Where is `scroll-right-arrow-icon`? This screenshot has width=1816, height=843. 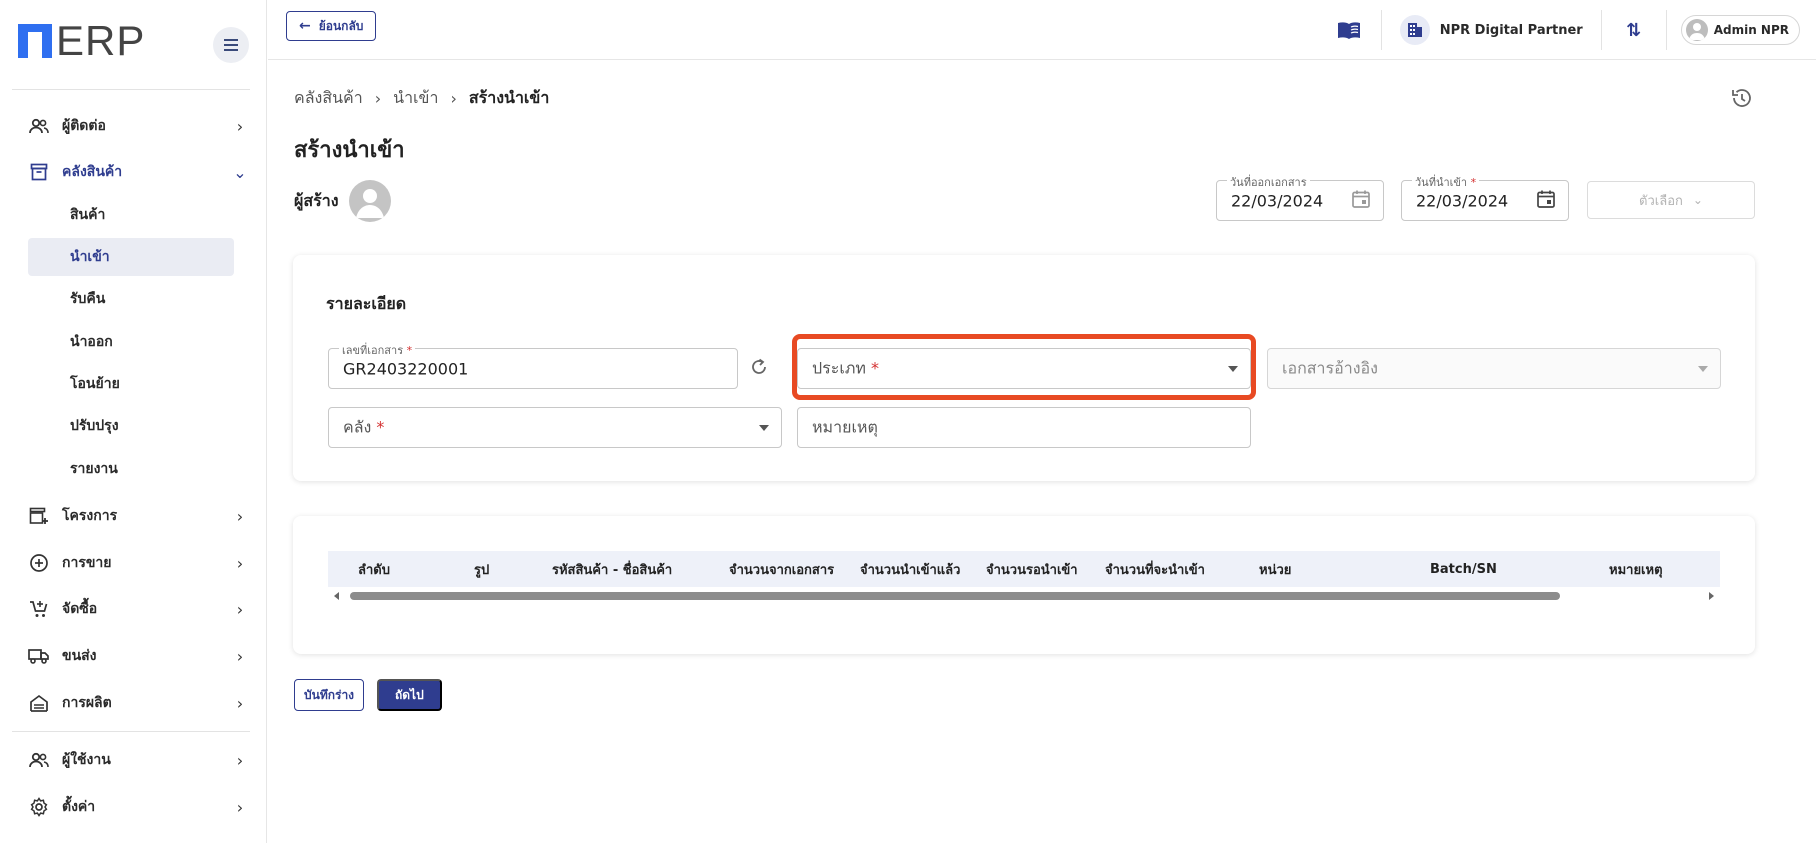 scroll-right-arrow-icon is located at coordinates (1711, 596).